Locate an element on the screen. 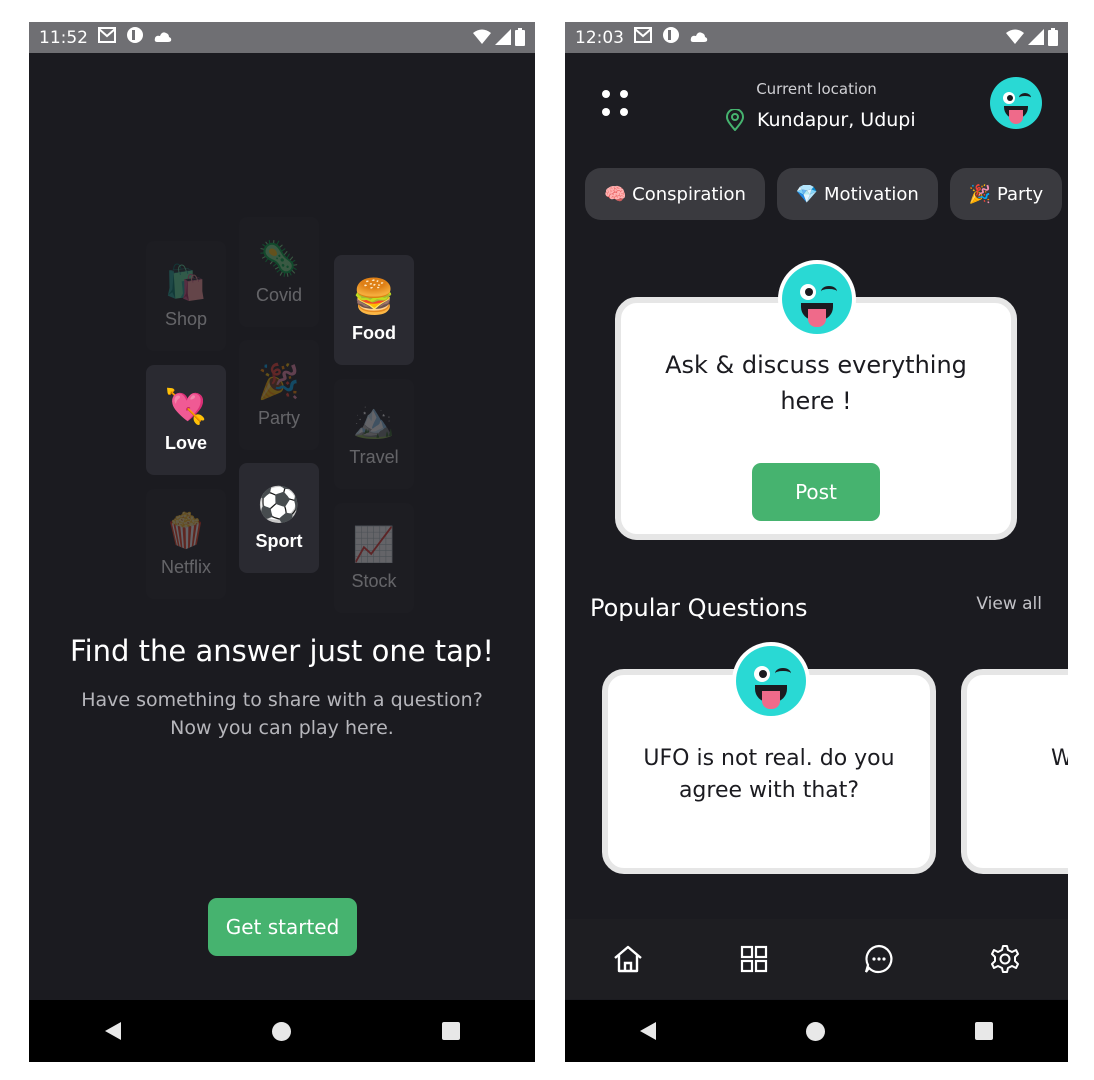 This screenshot has height=1080, width=1094. profile-avatar is located at coordinates (1016, 103).